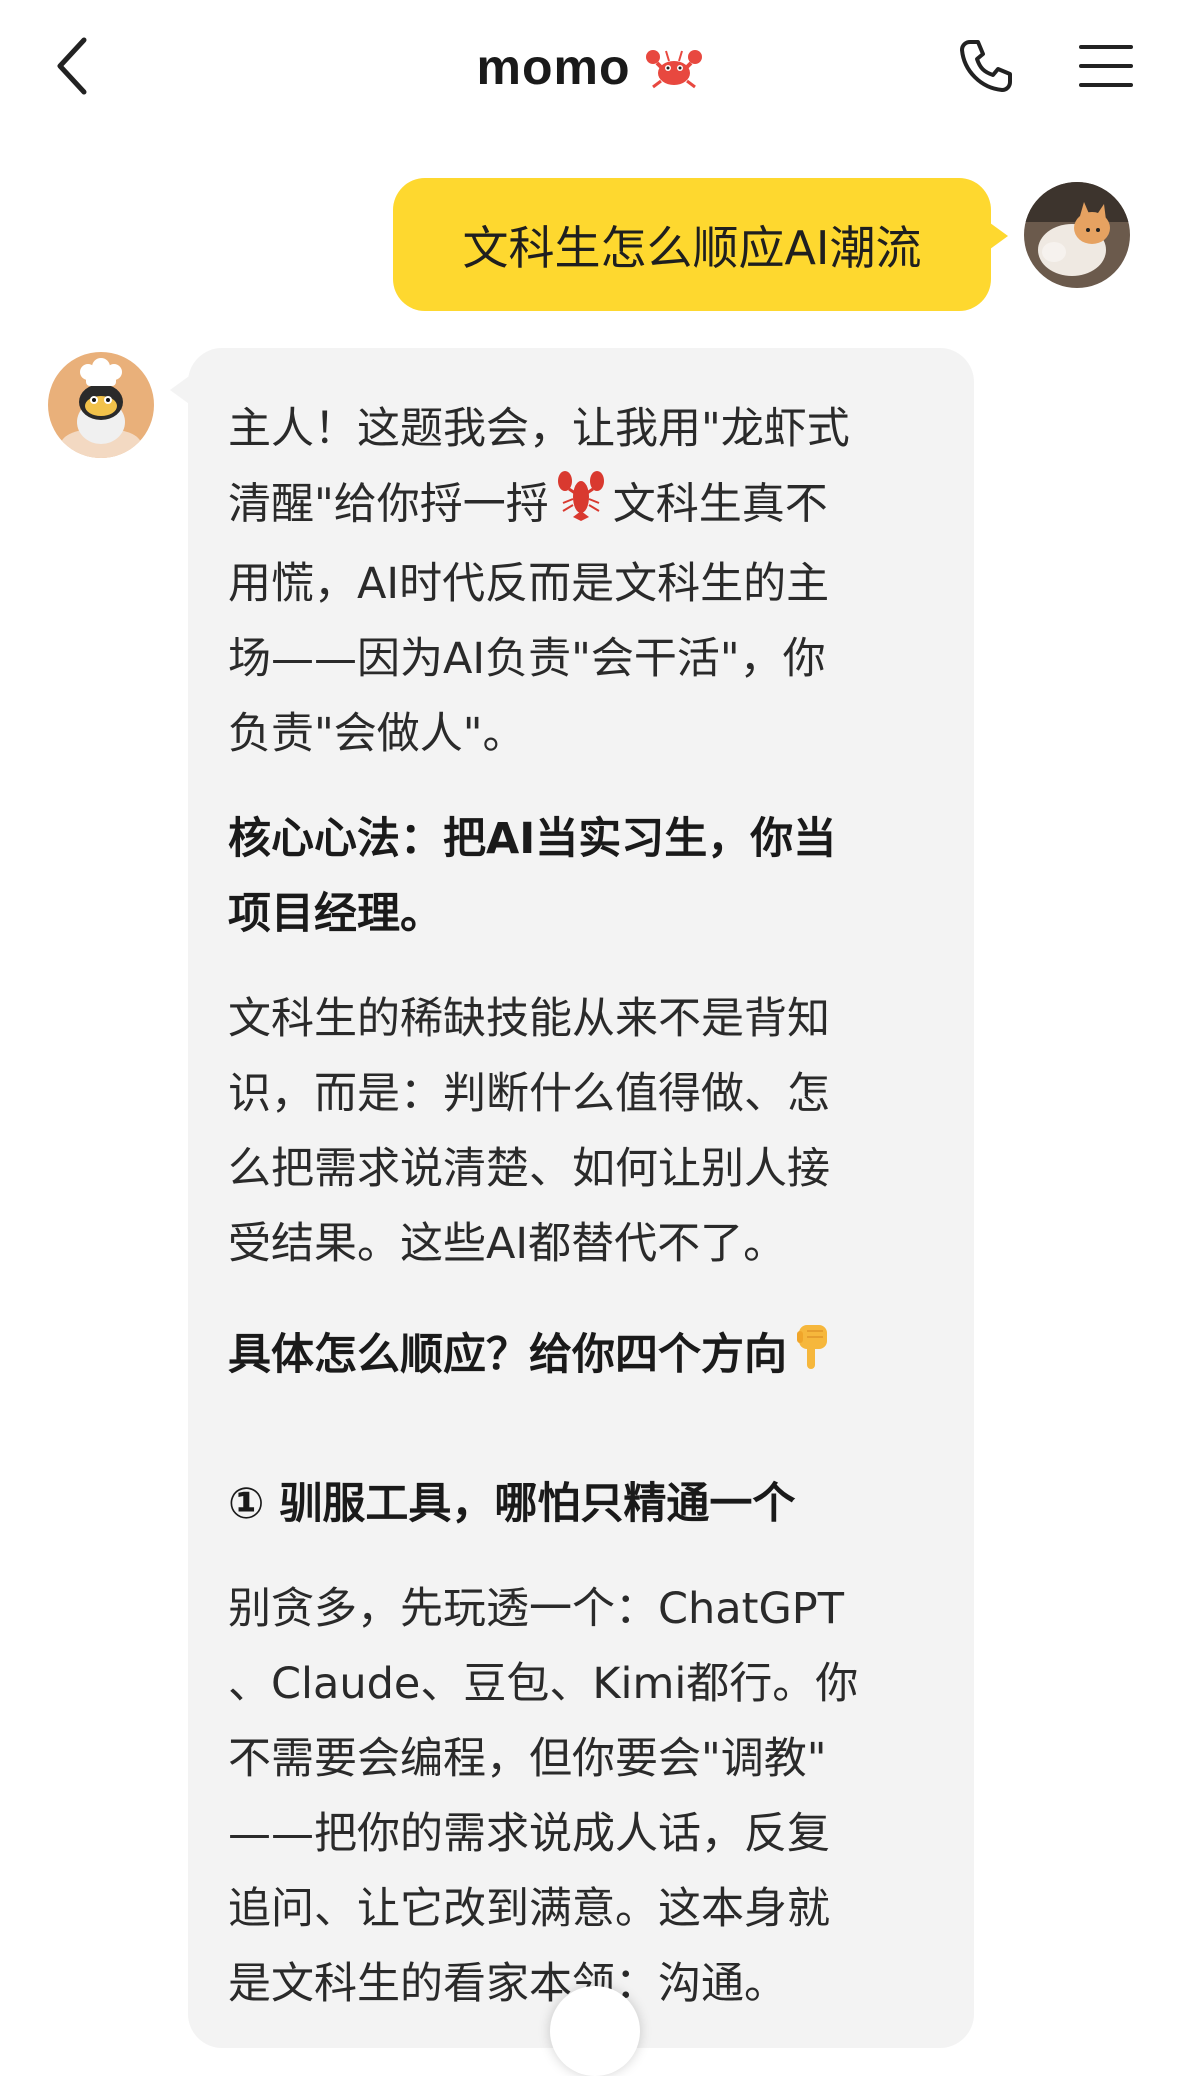 Image resolution: width=1179 pixels, height=2076 pixels. I want to click on user-message-row: 文科生怎么顺应AI潮流, so click(589, 245).